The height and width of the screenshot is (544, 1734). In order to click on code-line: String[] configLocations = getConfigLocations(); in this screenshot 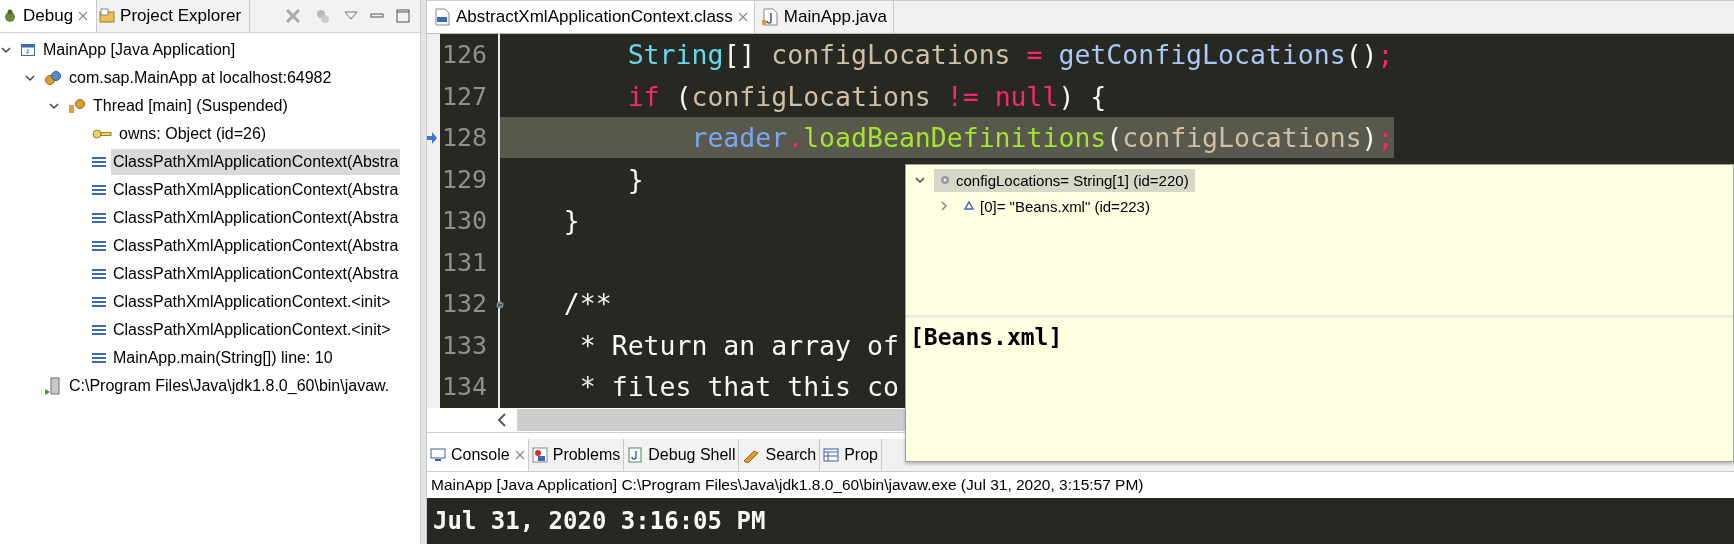, I will do `click(1010, 55)`.